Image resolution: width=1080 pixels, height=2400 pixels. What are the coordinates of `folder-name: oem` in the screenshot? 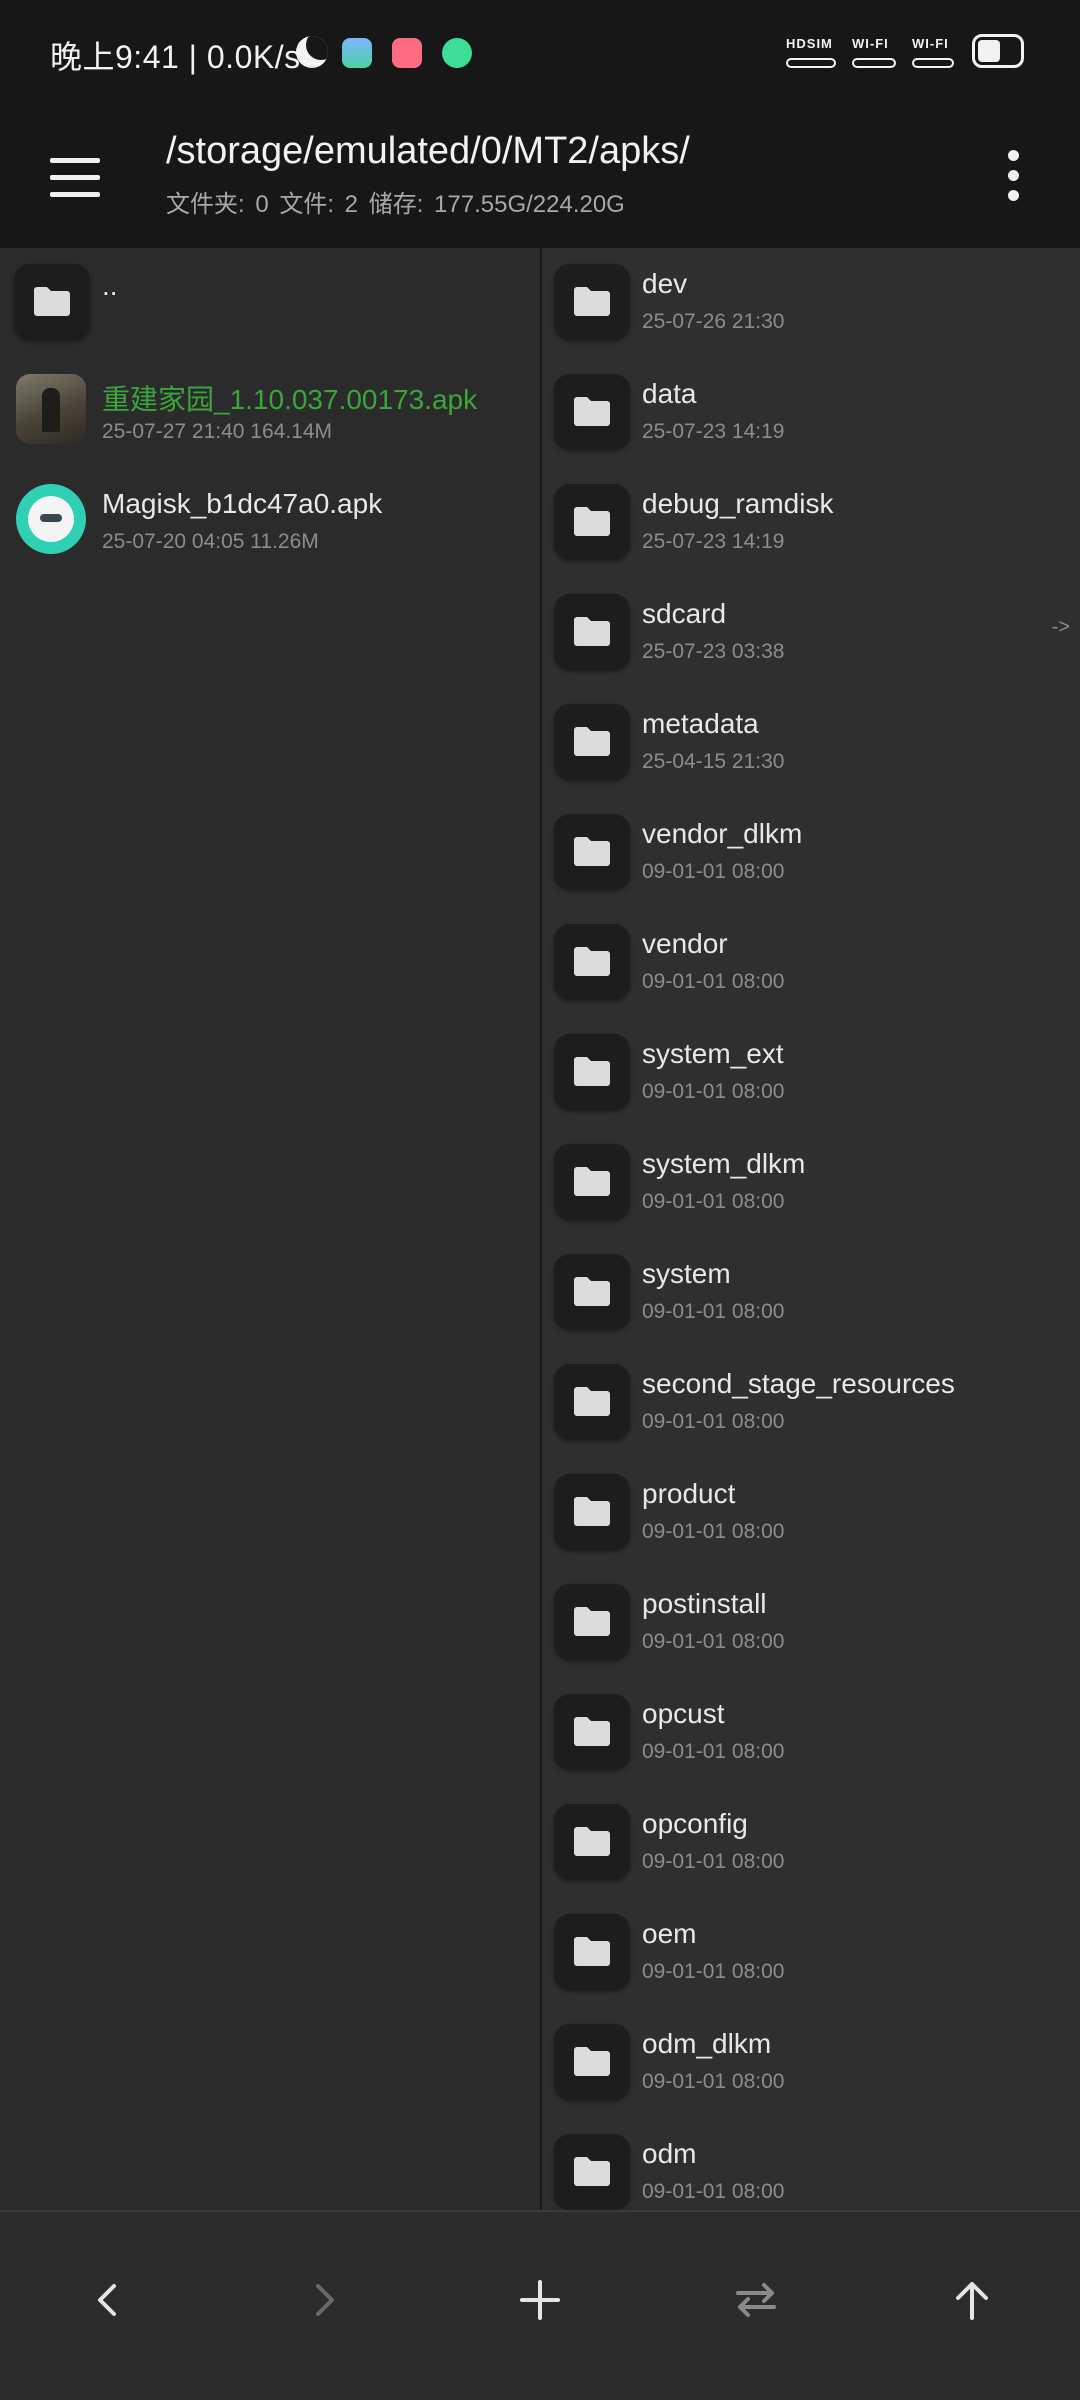 It's located at (669, 1933).